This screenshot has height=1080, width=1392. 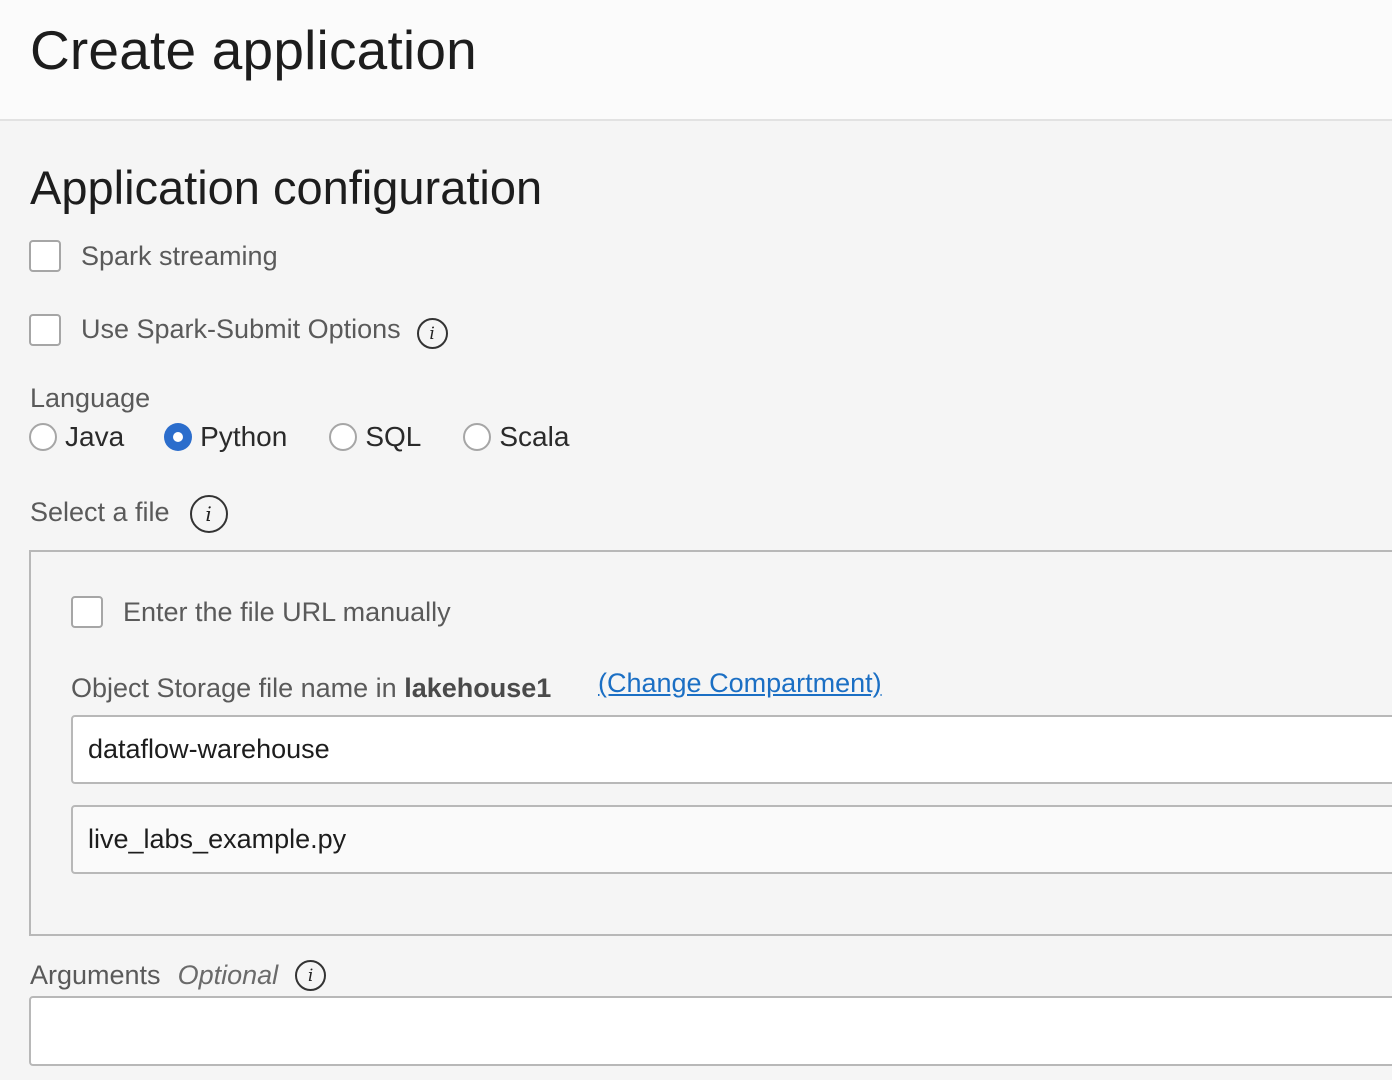 I want to click on radio-scala, so click(x=477, y=437).